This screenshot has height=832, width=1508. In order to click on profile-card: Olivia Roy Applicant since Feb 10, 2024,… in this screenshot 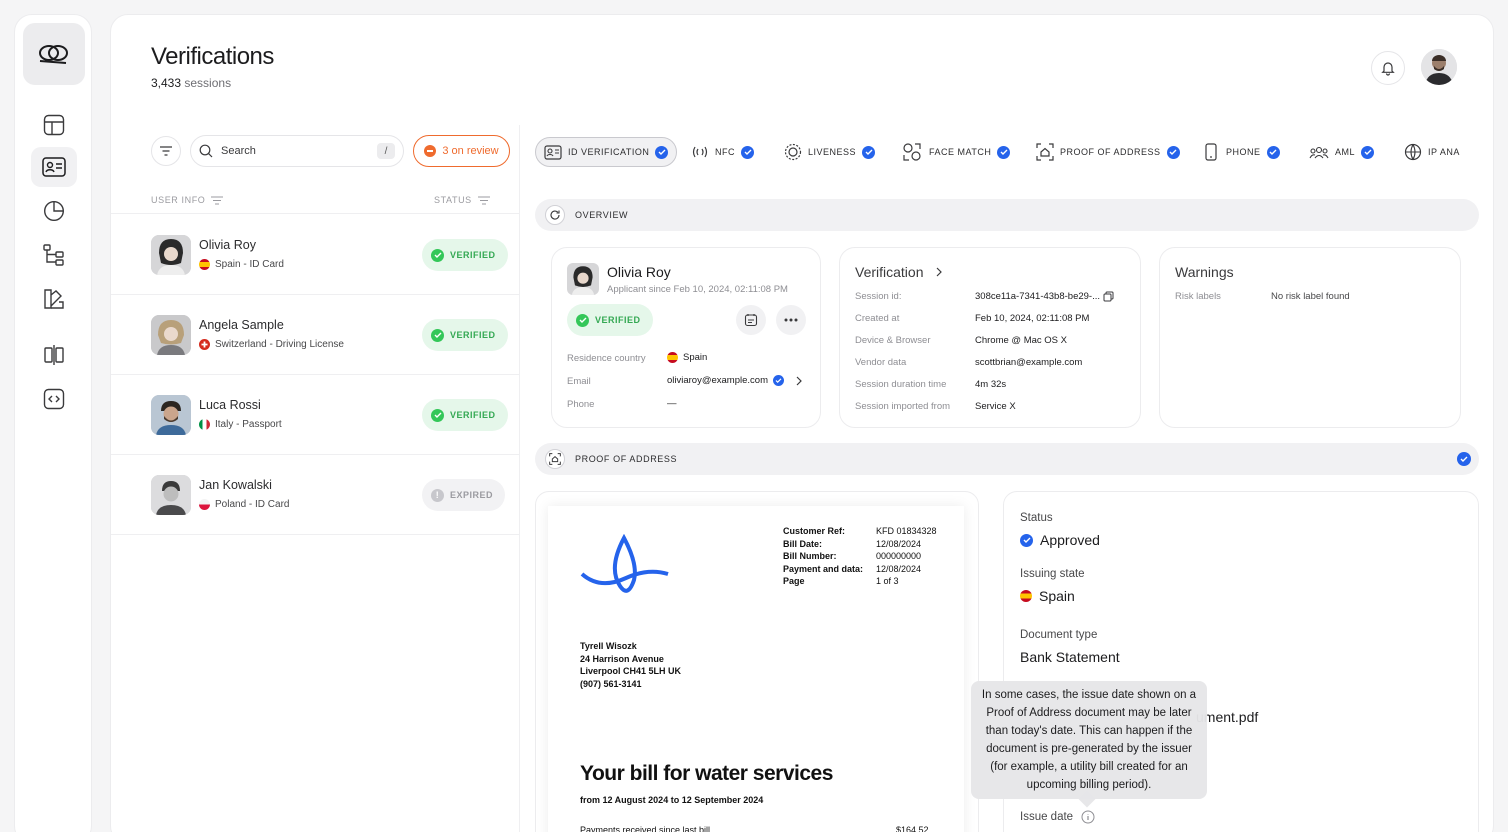, I will do `click(686, 337)`.